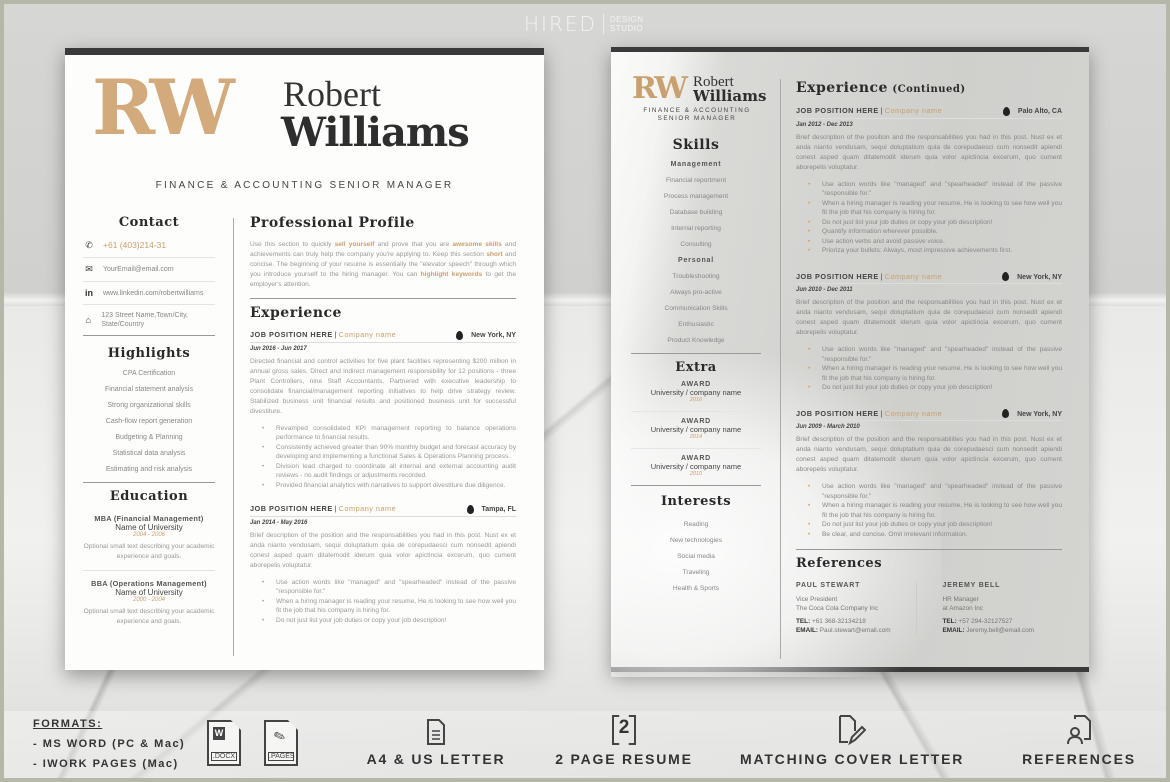 This screenshot has height=782, width=1170. Describe the element at coordinates (696, 145) in the screenshot. I see `skills-heading: Skills` at that location.